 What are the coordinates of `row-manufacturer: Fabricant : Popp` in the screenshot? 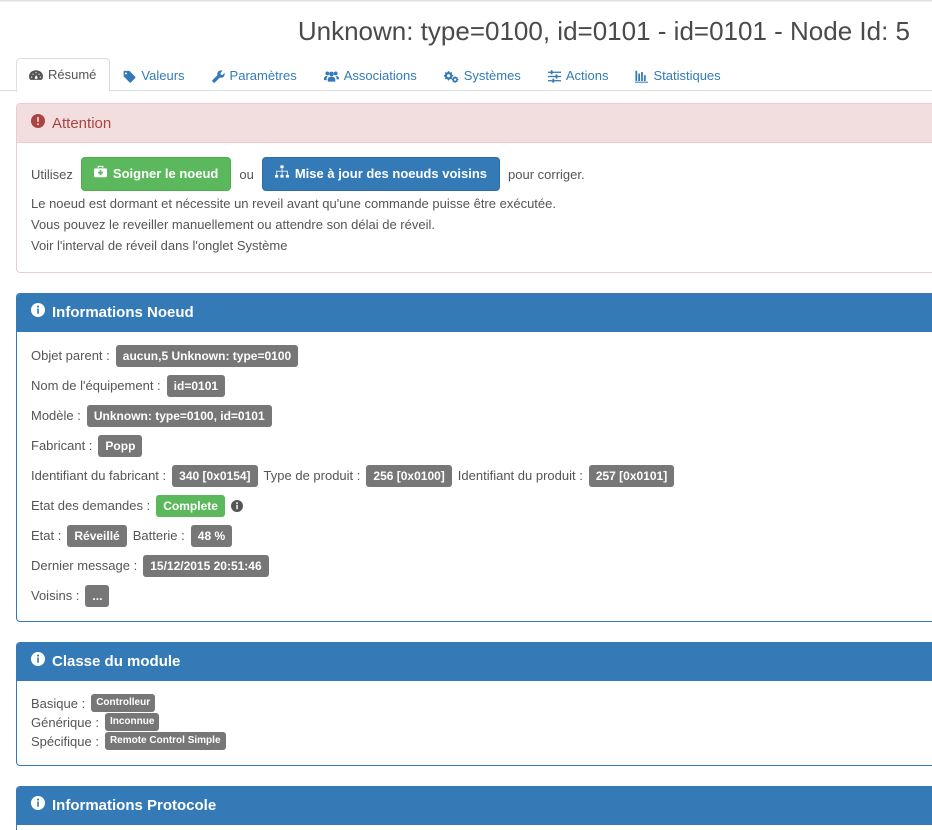 It's located at (474, 446).